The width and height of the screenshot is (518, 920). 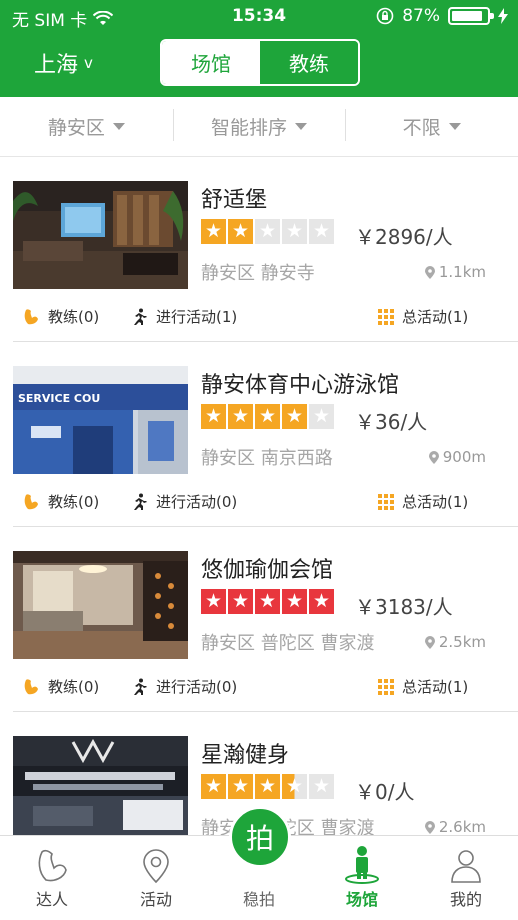 What do you see at coordinates (464, 457) in the screenshot?
I see `distance-value: 900m` at bounding box center [464, 457].